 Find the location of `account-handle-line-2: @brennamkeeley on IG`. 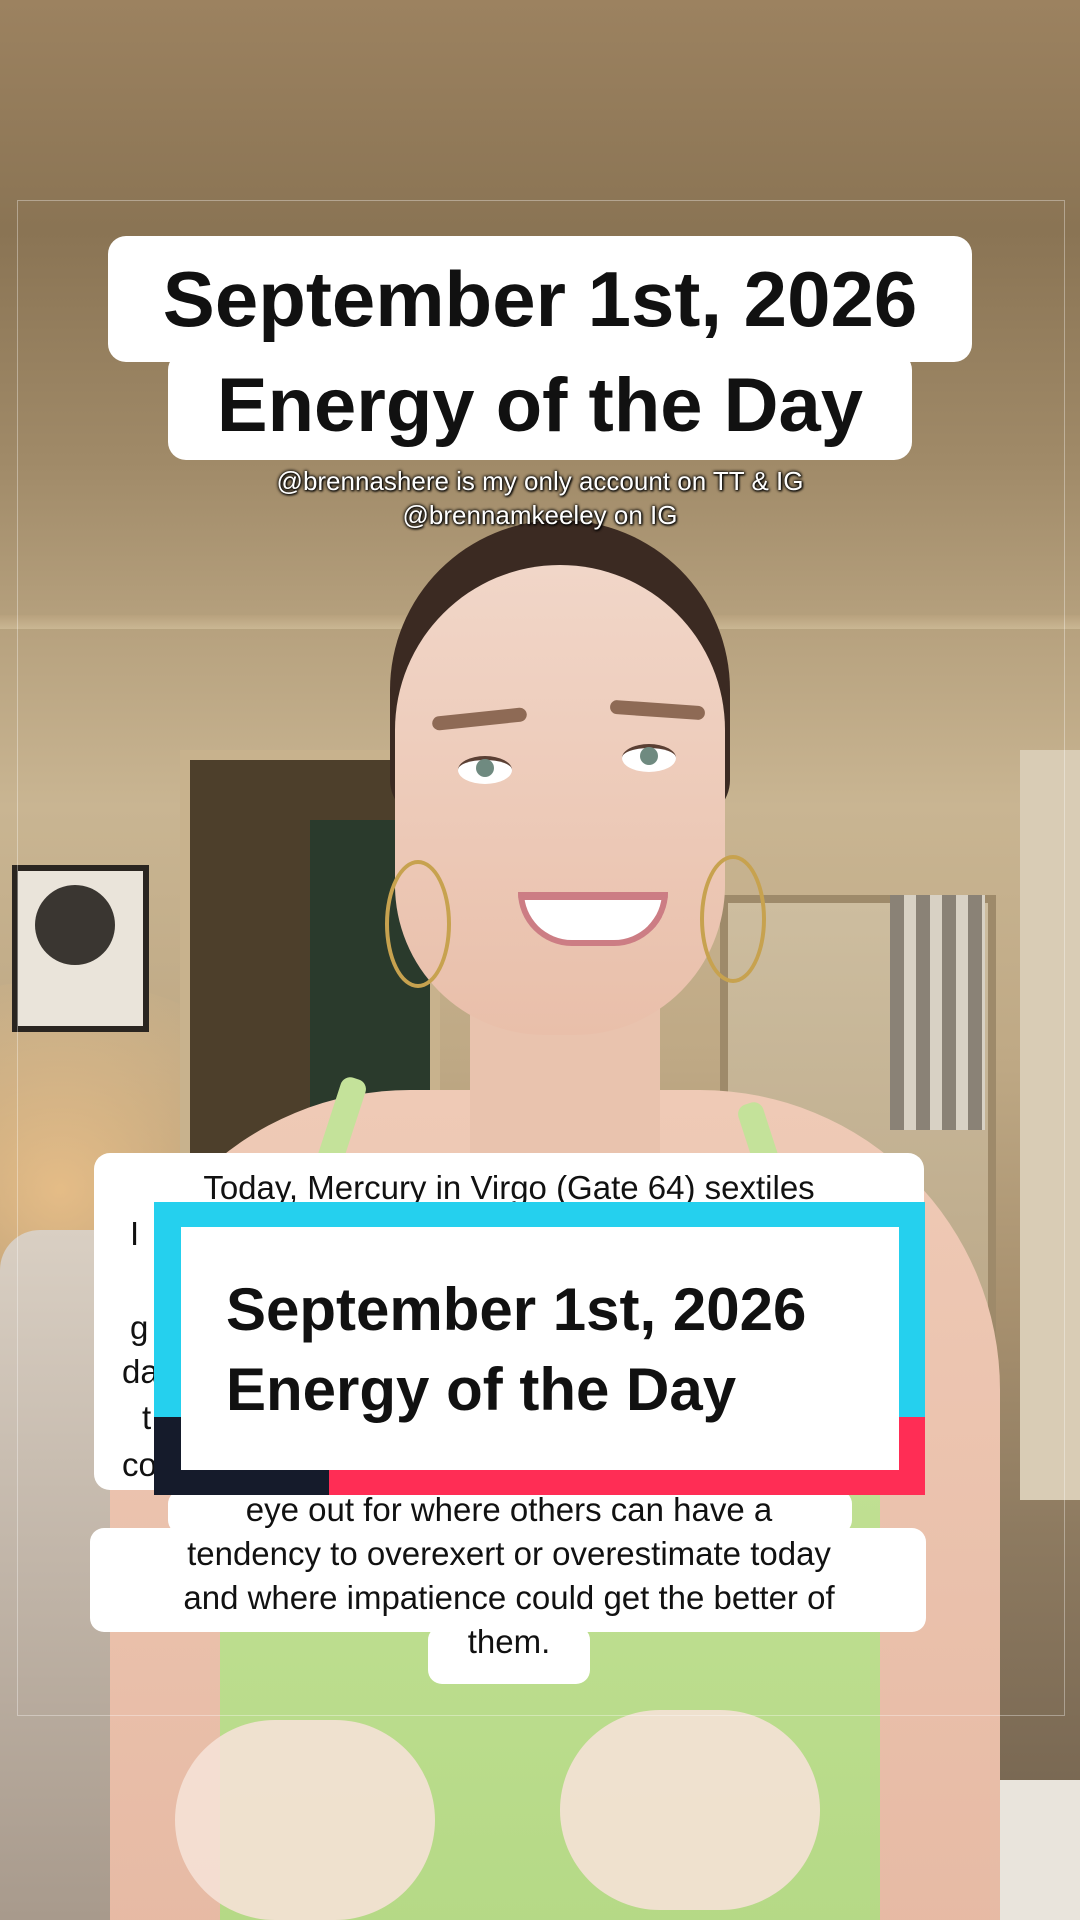

account-handle-line-2: @brennamkeeley on IG is located at coordinates (540, 515).